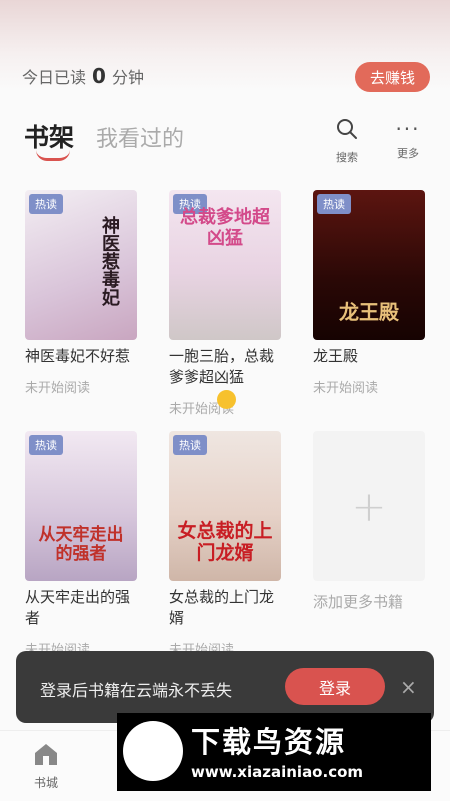 The image size is (450, 801). Describe the element at coordinates (81, 265) in the screenshot. I see `book-cover: 热读 神医惹毒妃` at that location.